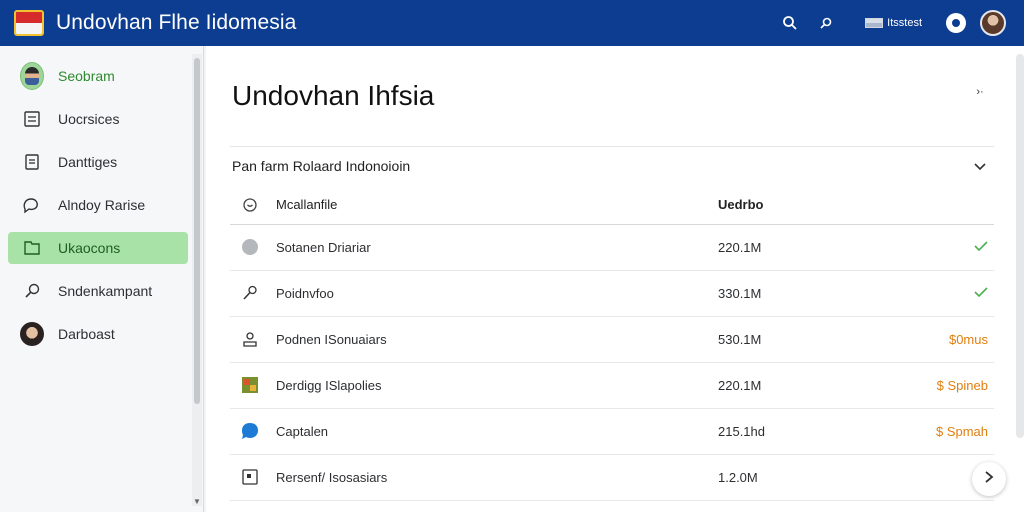 The image size is (1024, 512). I want to click on clock-icon, so click(250, 205).